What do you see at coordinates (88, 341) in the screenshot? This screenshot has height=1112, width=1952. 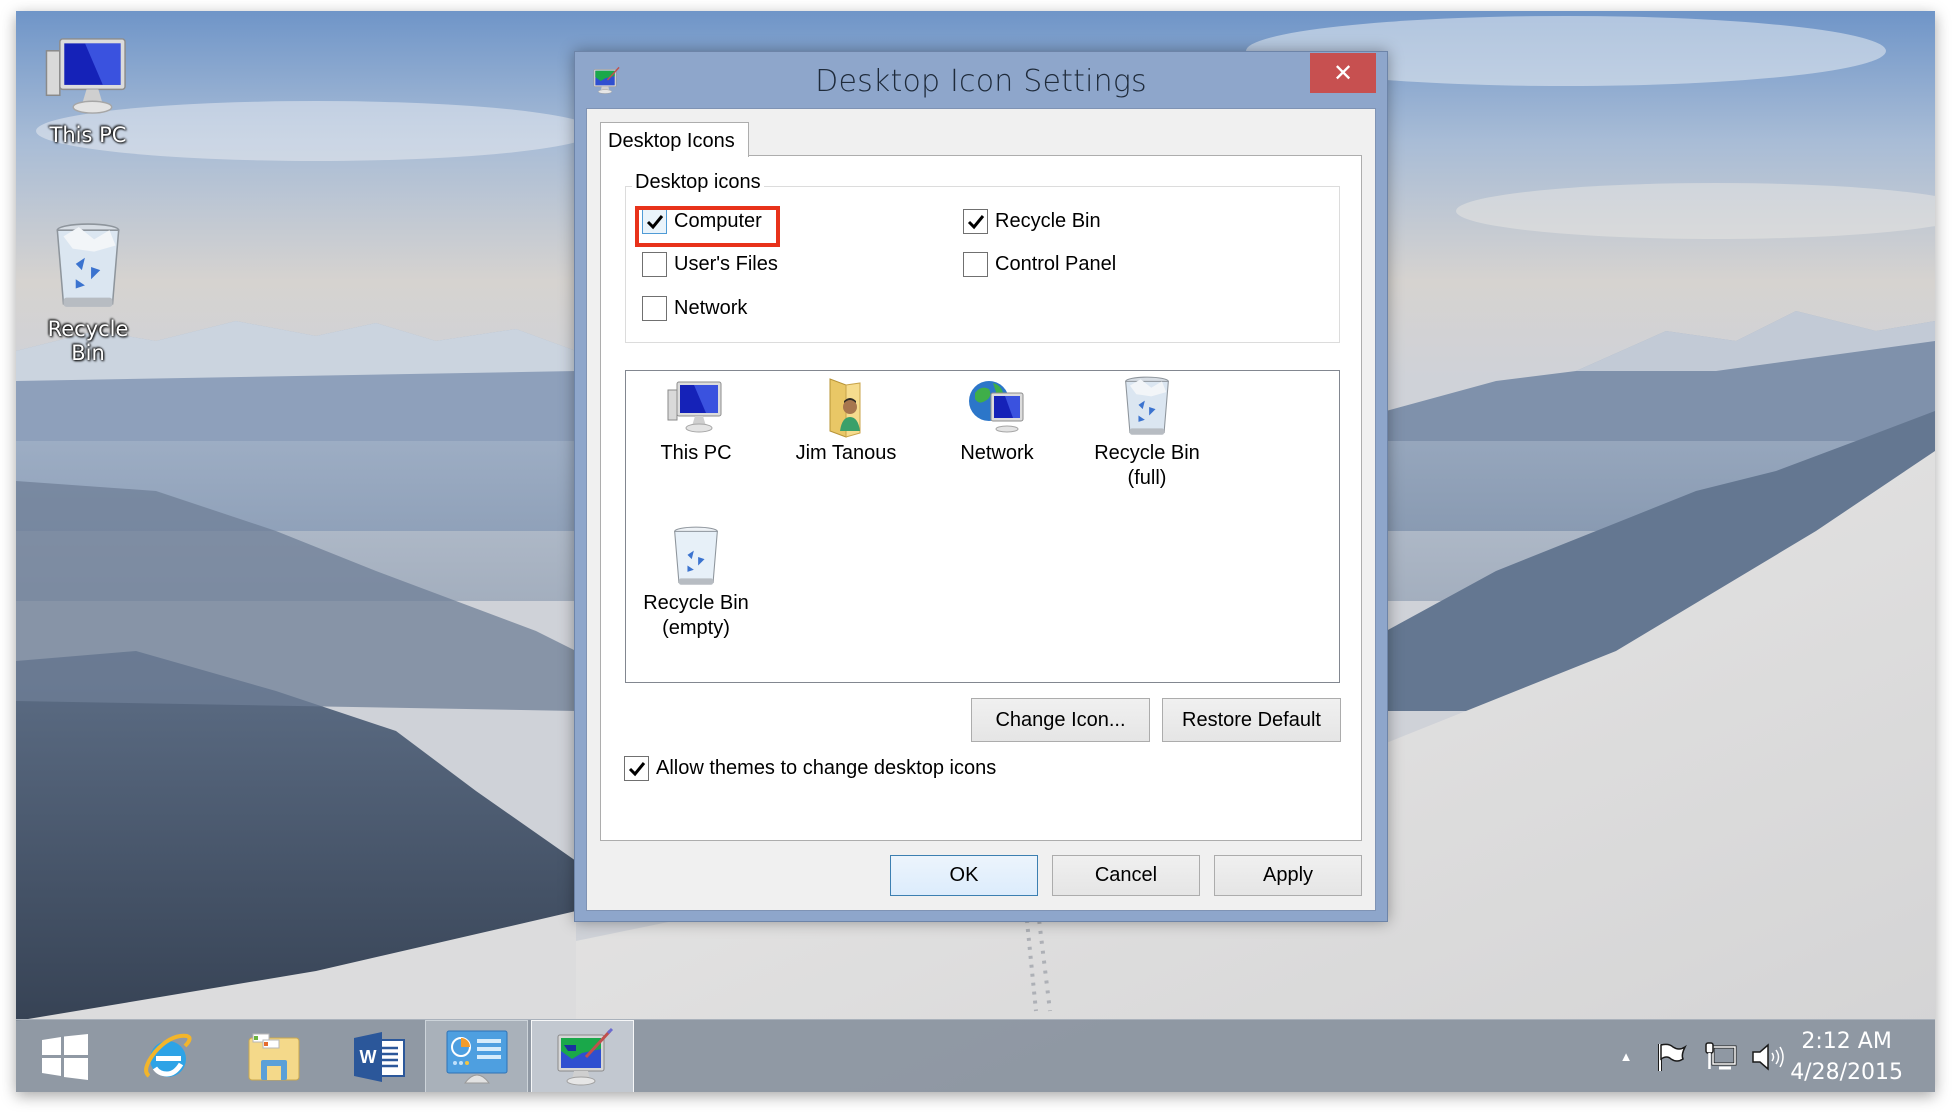 I see `desktop-icon-label: Recycle Bin` at bounding box center [88, 341].